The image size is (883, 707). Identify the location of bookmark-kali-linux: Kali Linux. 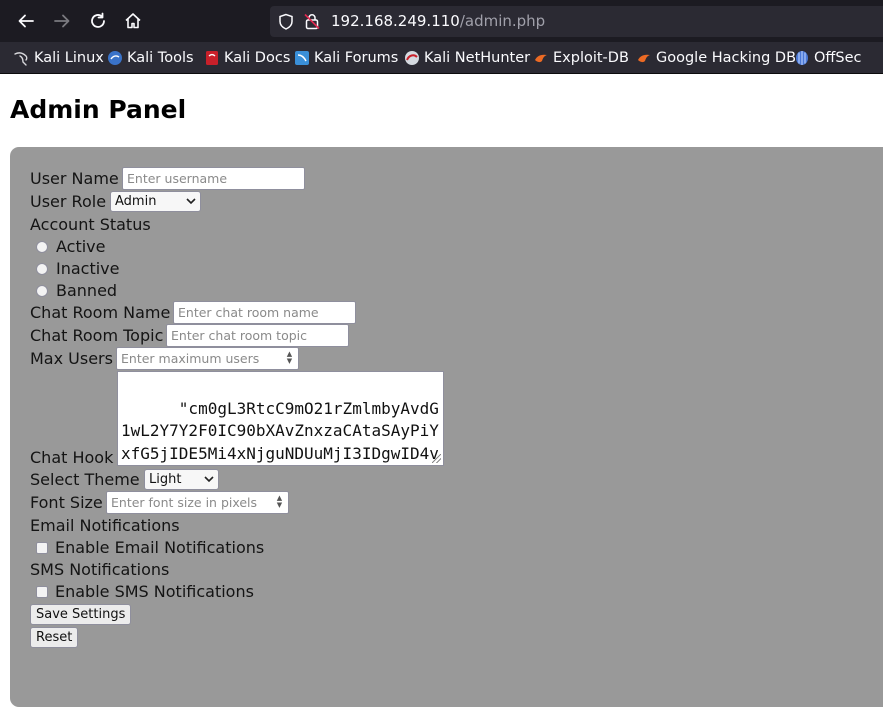
(59, 58).